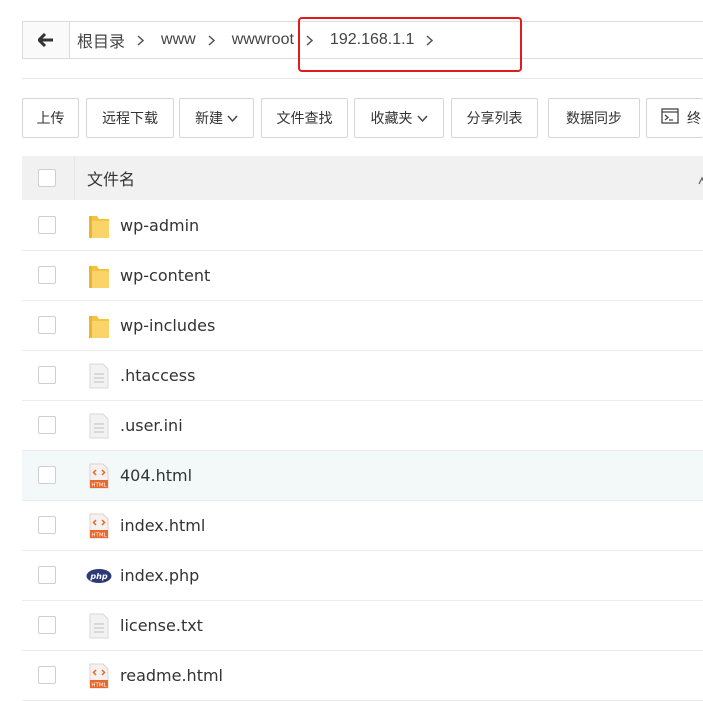  I want to click on table-row: wp-includes, so click(362, 326).